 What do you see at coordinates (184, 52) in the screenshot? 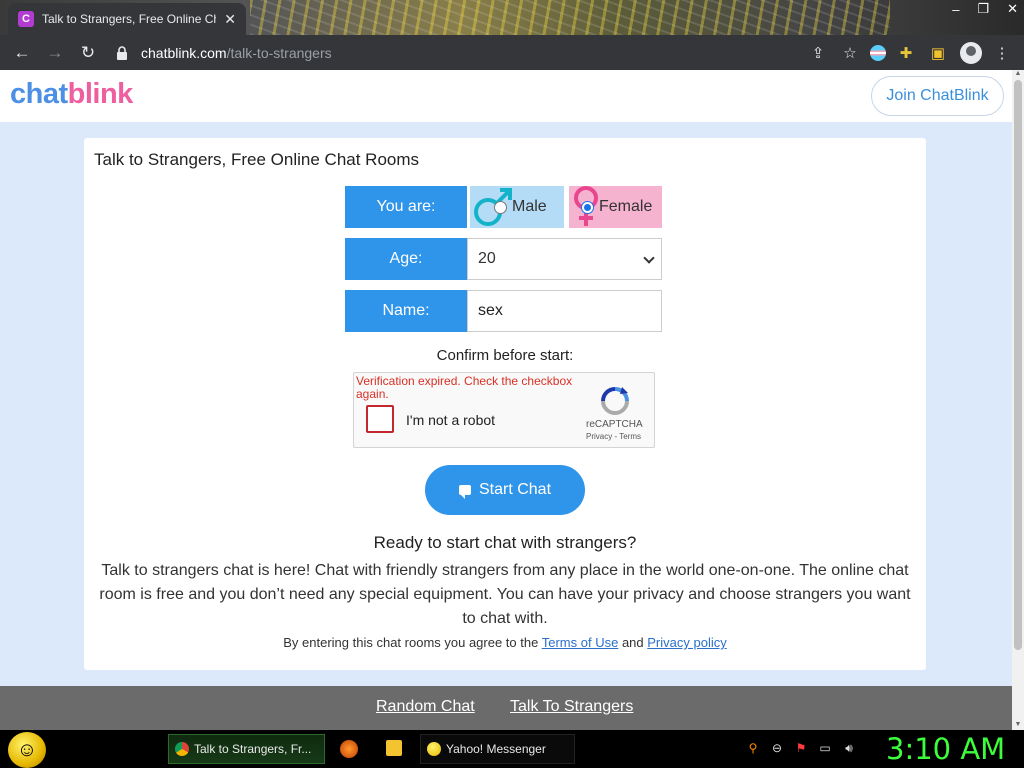
I see `url-host: chatblink.com` at bounding box center [184, 52].